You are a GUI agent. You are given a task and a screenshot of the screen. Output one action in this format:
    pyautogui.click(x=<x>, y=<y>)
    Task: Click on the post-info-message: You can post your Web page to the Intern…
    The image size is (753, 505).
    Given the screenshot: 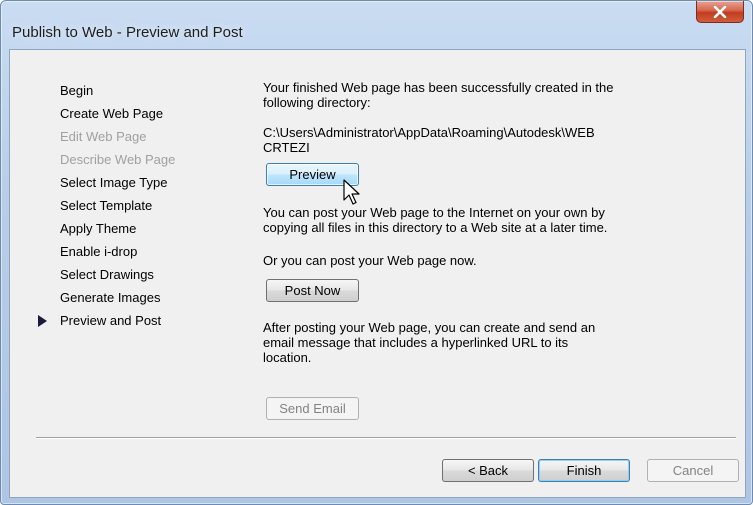 What is the action you would take?
    pyautogui.click(x=435, y=220)
    